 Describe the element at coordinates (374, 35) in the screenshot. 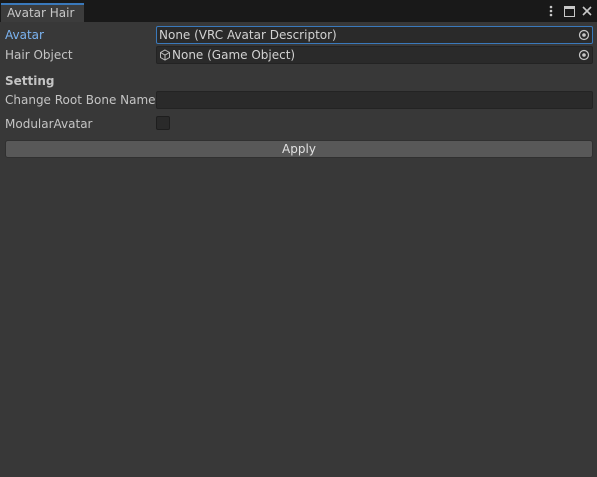

I see `avatar-object-field: None (VRC Avatar Descriptor)` at that location.